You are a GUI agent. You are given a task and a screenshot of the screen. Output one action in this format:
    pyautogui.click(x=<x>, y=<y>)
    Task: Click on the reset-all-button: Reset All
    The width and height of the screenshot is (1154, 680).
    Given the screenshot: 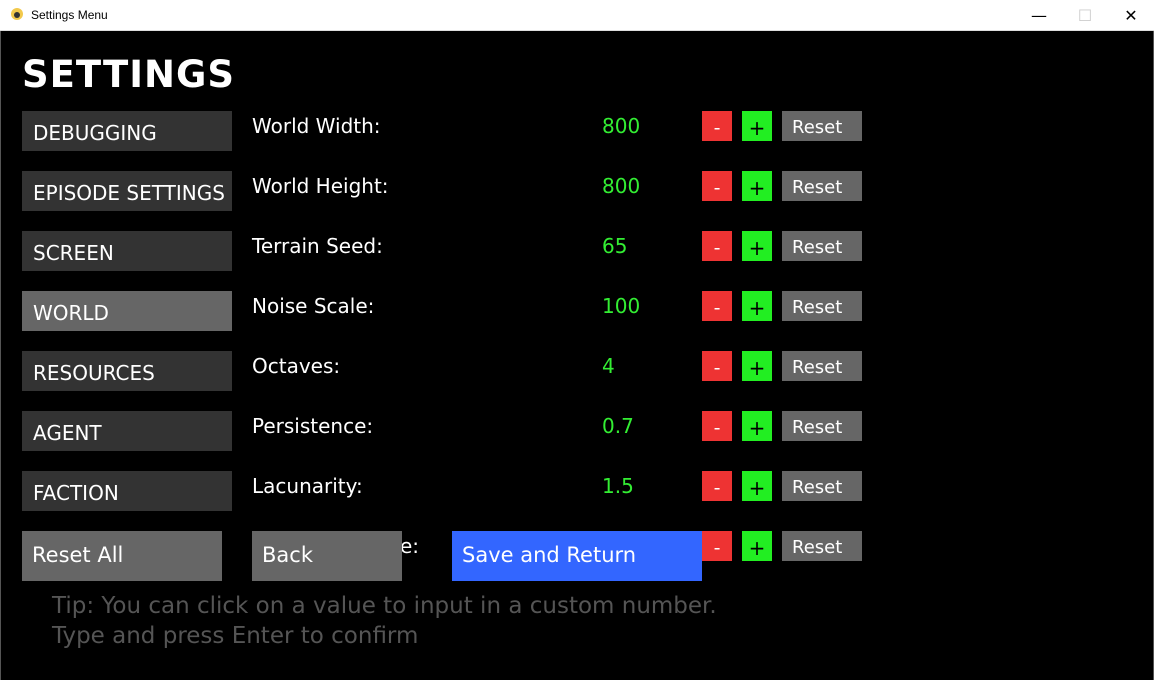 What is the action you would take?
    pyautogui.click(x=122, y=556)
    